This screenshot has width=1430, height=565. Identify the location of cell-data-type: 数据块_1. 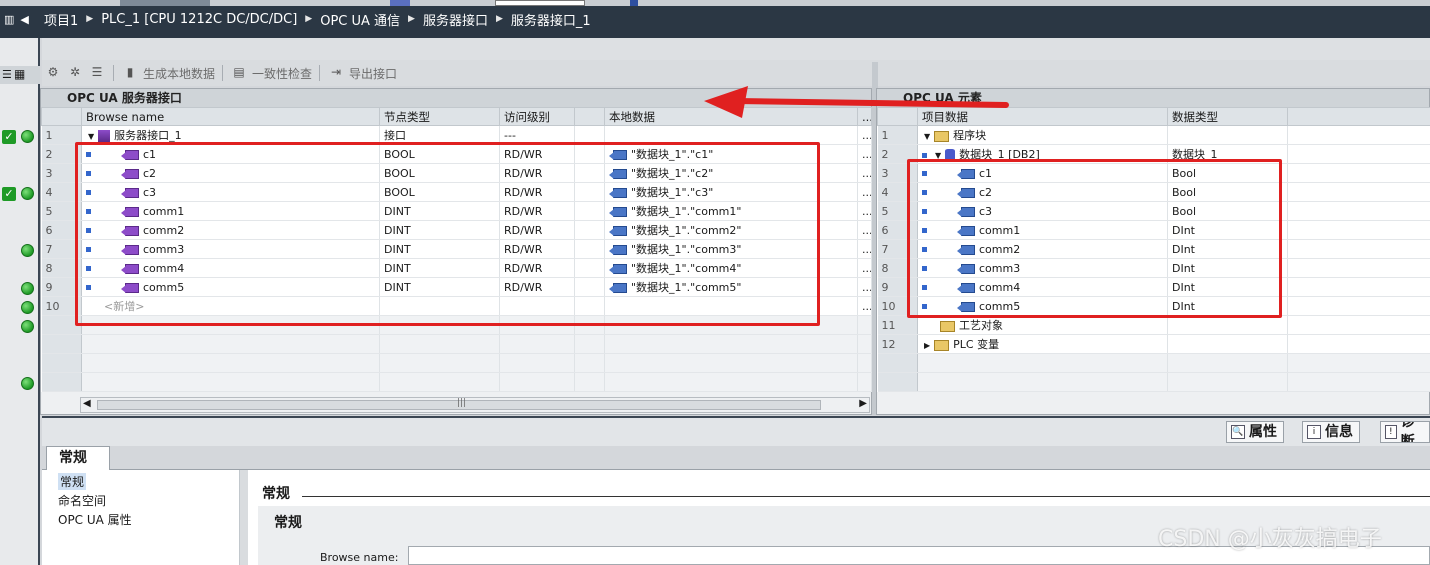
(1227, 154).